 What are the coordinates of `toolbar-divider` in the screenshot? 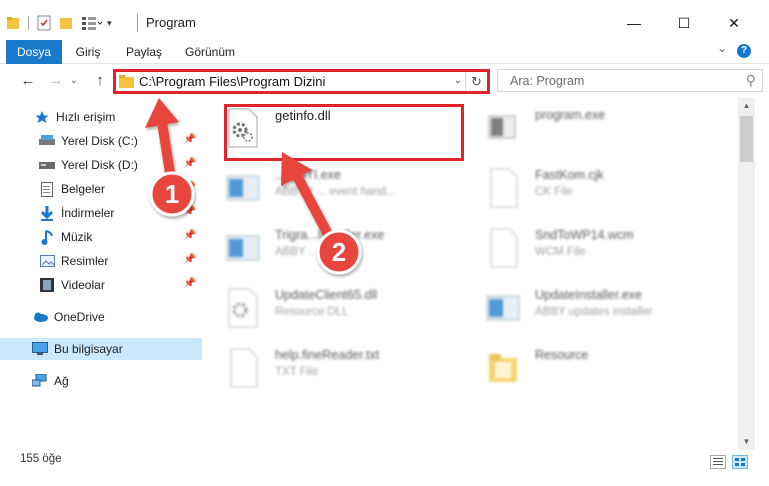 It's located at (28, 23).